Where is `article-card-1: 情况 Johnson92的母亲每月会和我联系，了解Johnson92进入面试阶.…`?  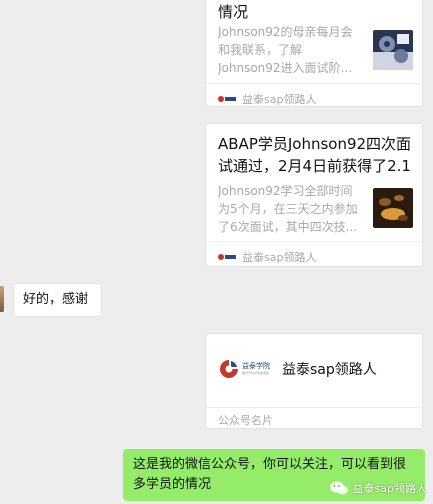
article-card-1: 情况 Johnson92的母亲每月会和我联系，了解Johnson92进入面试阶.… is located at coordinates (314, 53).